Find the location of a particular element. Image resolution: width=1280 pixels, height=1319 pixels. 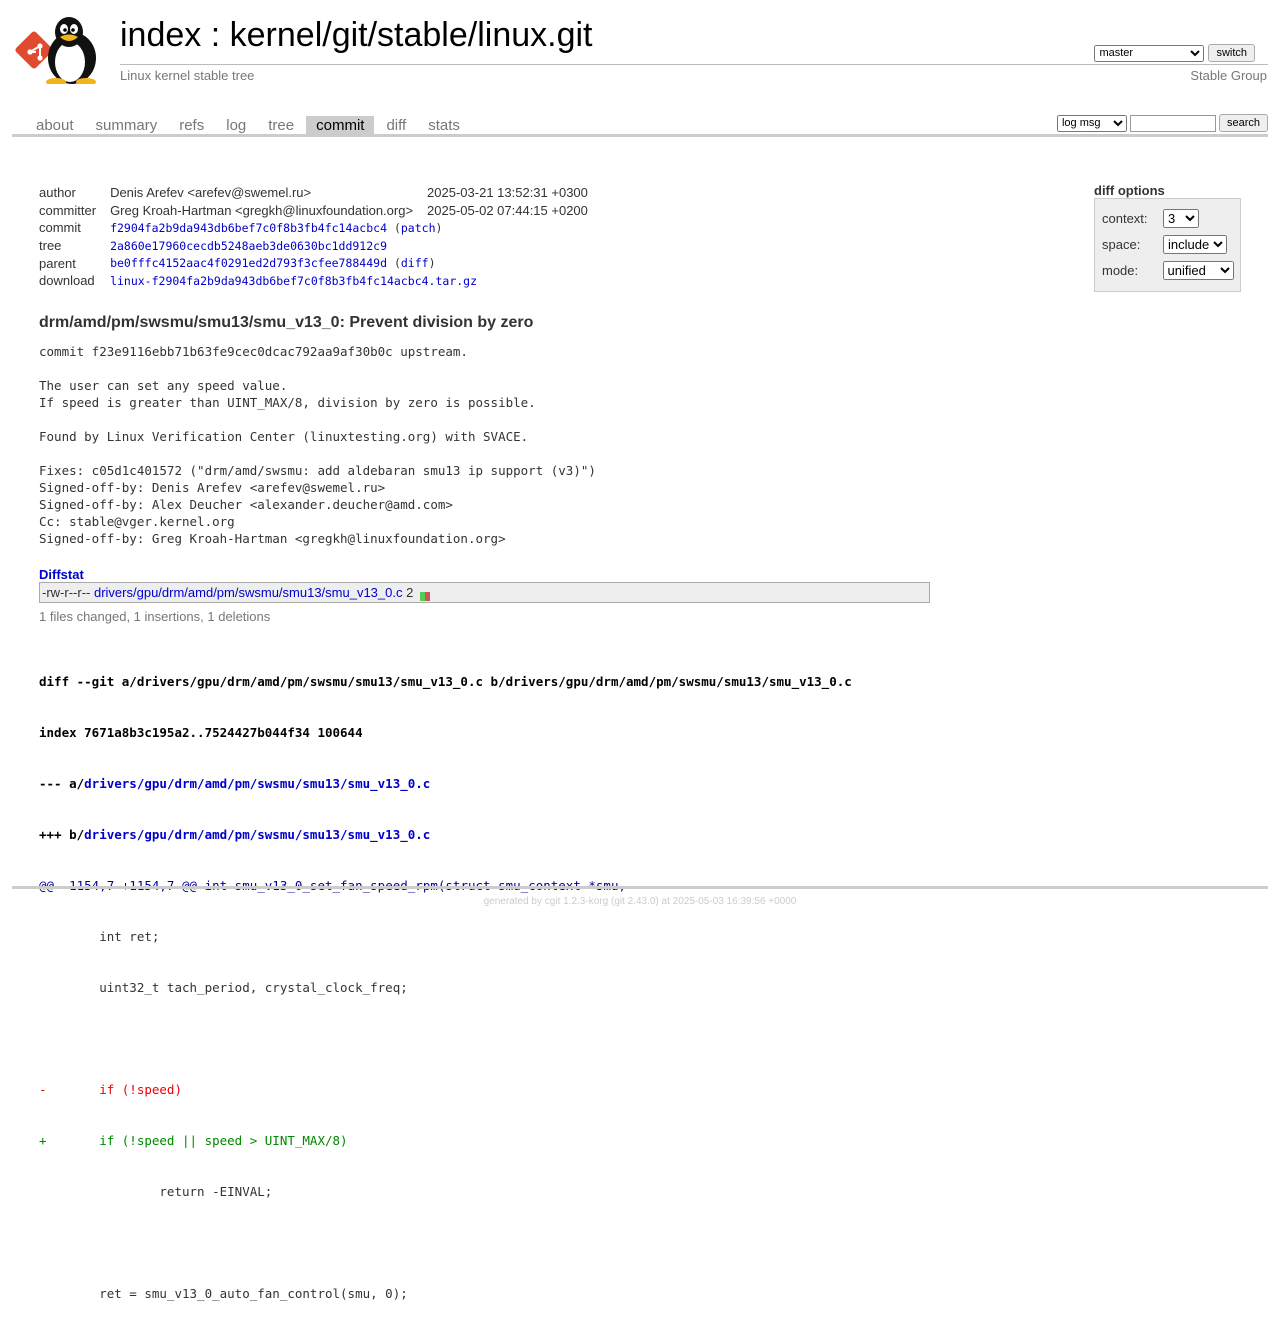

tab-tree: tree is located at coordinates (281, 125).